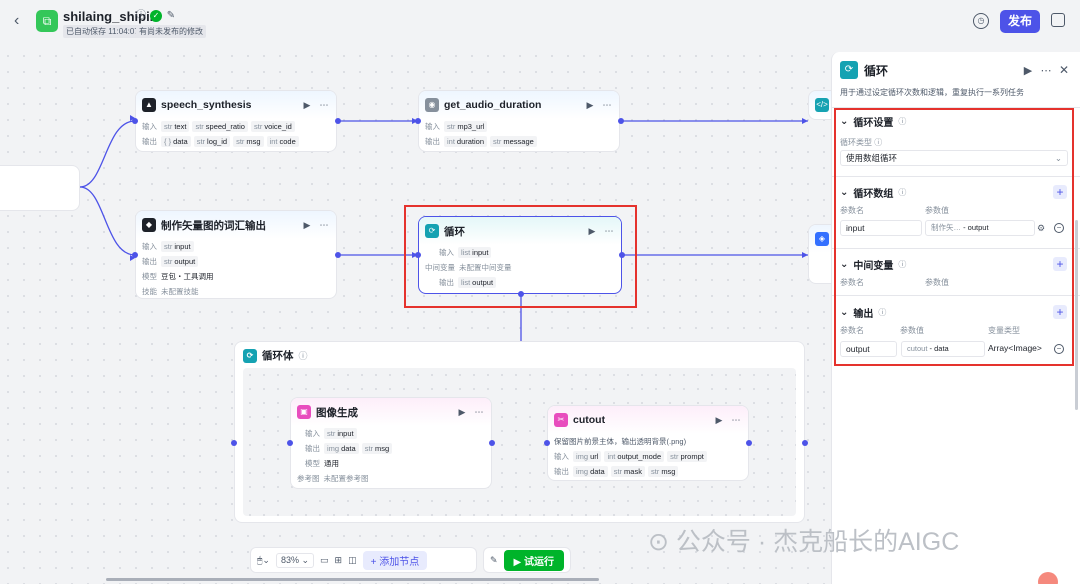 The height and width of the screenshot is (584, 1080). What do you see at coordinates (1059, 228) in the screenshot?
I see `remove-array-button: −` at bounding box center [1059, 228].